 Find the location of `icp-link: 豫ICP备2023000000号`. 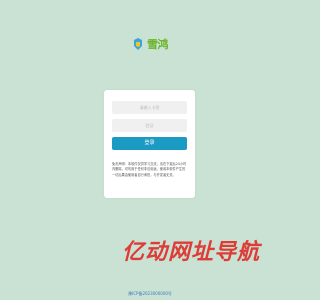

icp-link: 豫ICP备2023000000号 is located at coordinates (150, 294).